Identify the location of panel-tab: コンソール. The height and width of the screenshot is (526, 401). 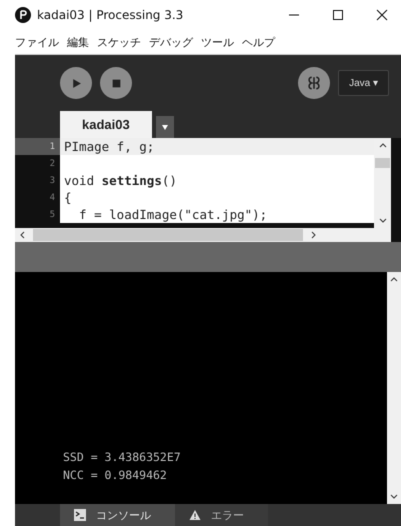
(117, 515).